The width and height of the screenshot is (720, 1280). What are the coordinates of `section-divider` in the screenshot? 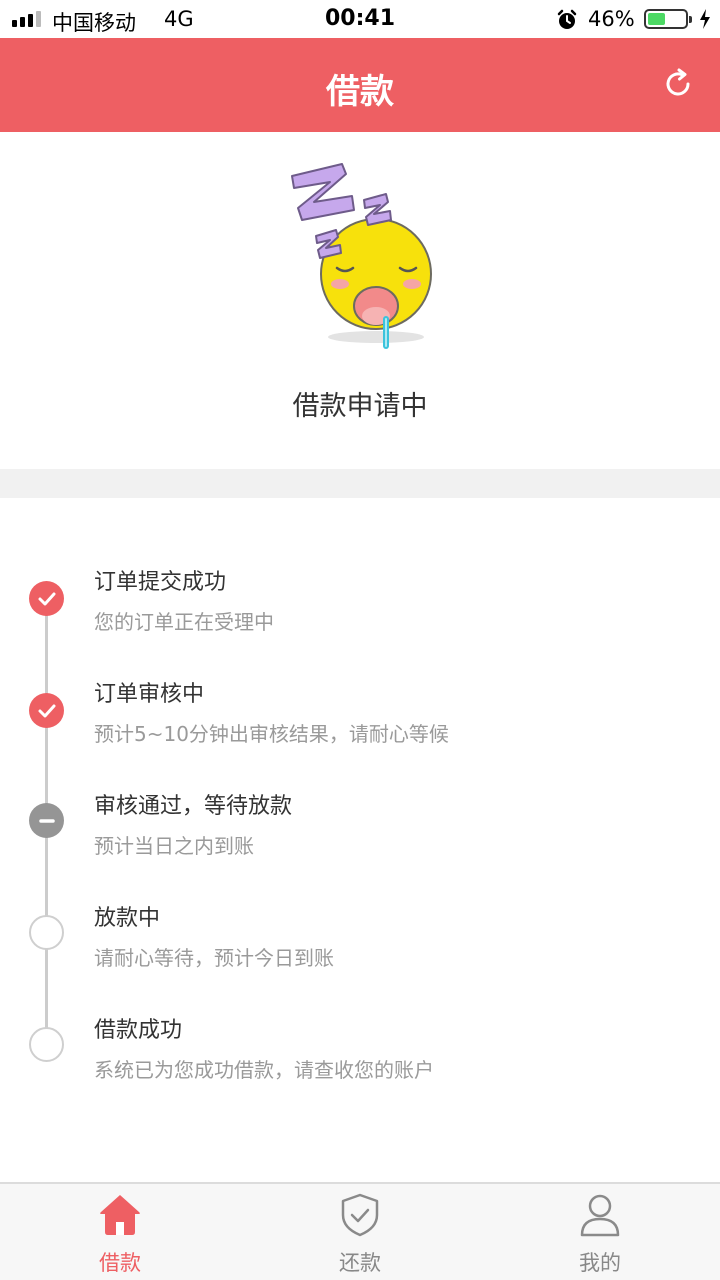 It's located at (360, 483).